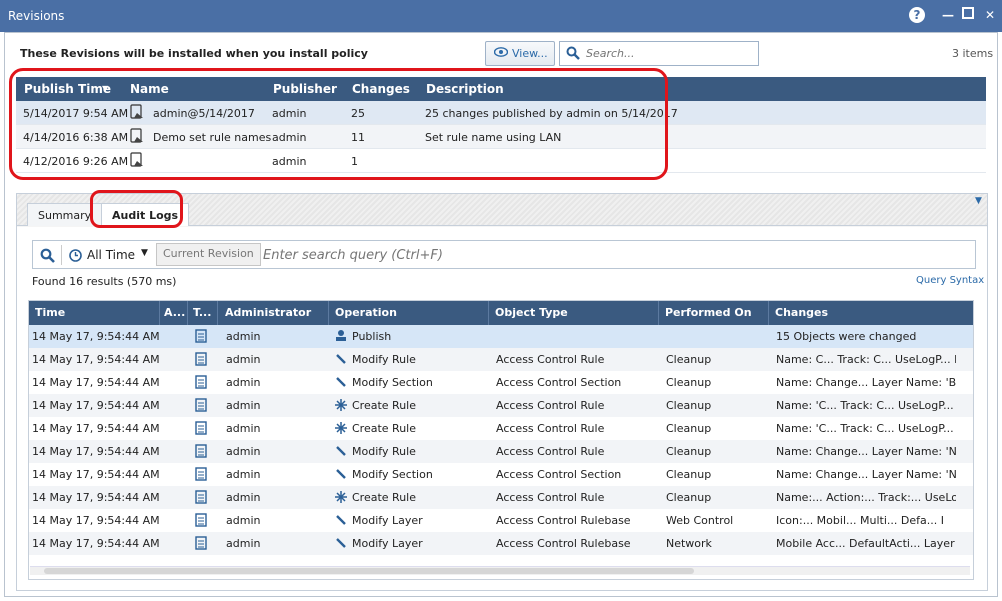 Image resolution: width=1002 pixels, height=601 pixels. I want to click on search-input, so click(668, 53).